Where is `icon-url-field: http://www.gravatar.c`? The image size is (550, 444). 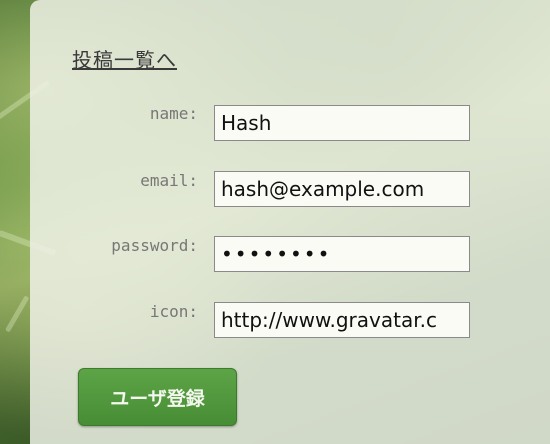 icon-url-field: http://www.gravatar.c is located at coordinates (342, 320).